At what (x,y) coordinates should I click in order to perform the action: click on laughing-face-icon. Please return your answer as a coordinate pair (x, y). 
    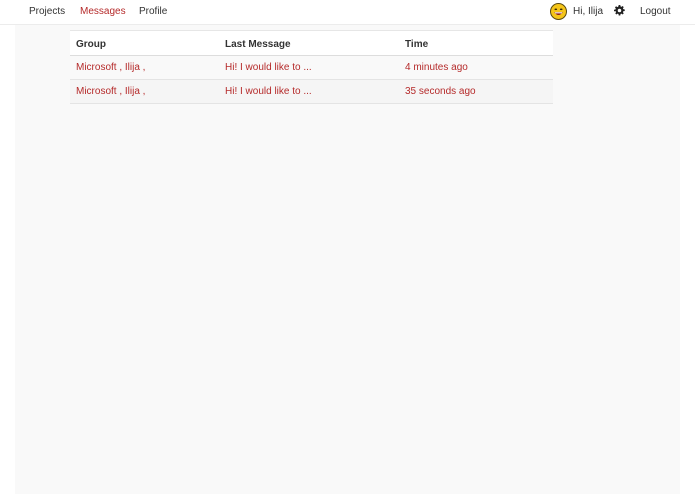
    Looking at the image, I should click on (558, 11).